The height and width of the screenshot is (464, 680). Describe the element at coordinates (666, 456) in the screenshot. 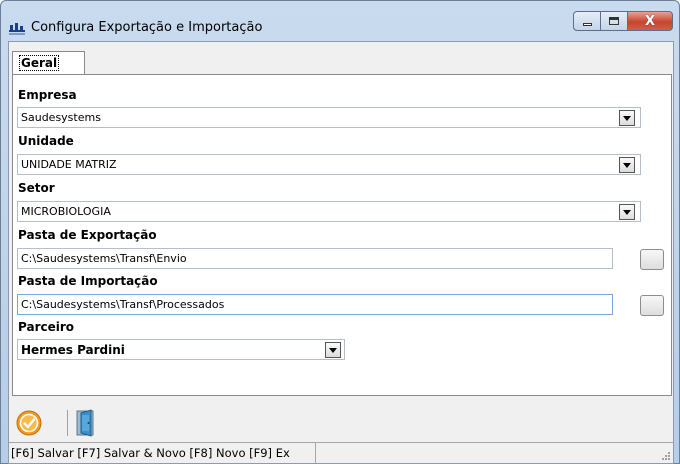

I see `resize-grip-icon` at that location.